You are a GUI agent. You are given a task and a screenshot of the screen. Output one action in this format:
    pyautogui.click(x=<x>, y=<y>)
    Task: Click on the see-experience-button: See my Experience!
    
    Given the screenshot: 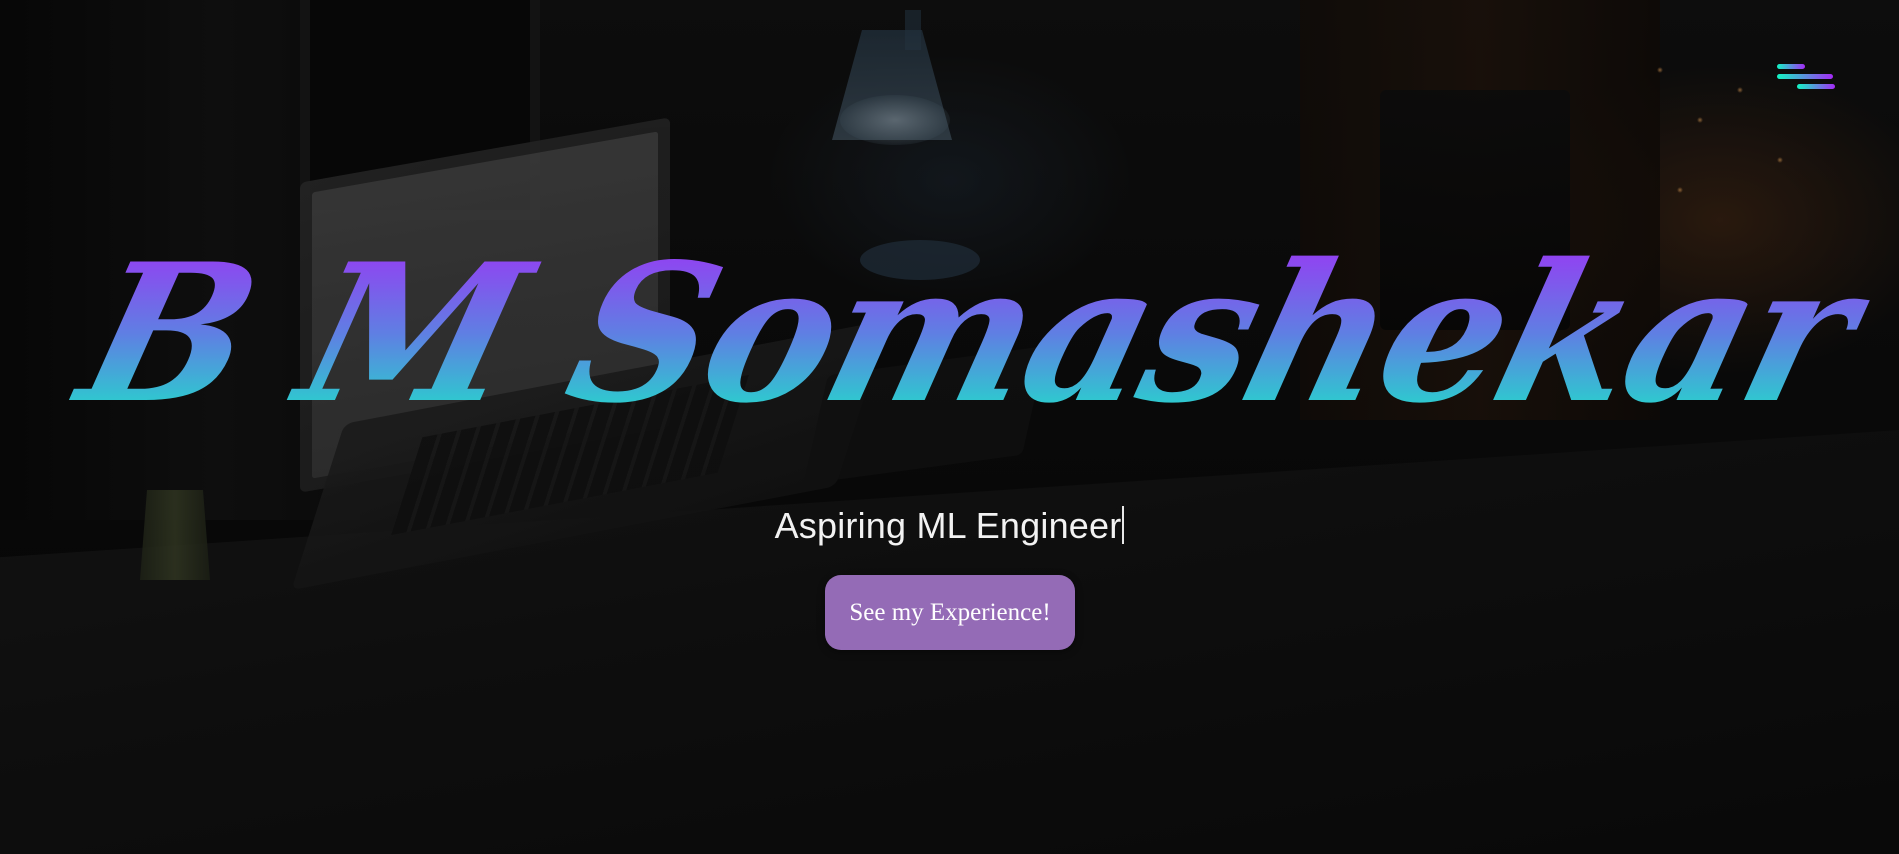 What is the action you would take?
    pyautogui.click(x=950, y=612)
    